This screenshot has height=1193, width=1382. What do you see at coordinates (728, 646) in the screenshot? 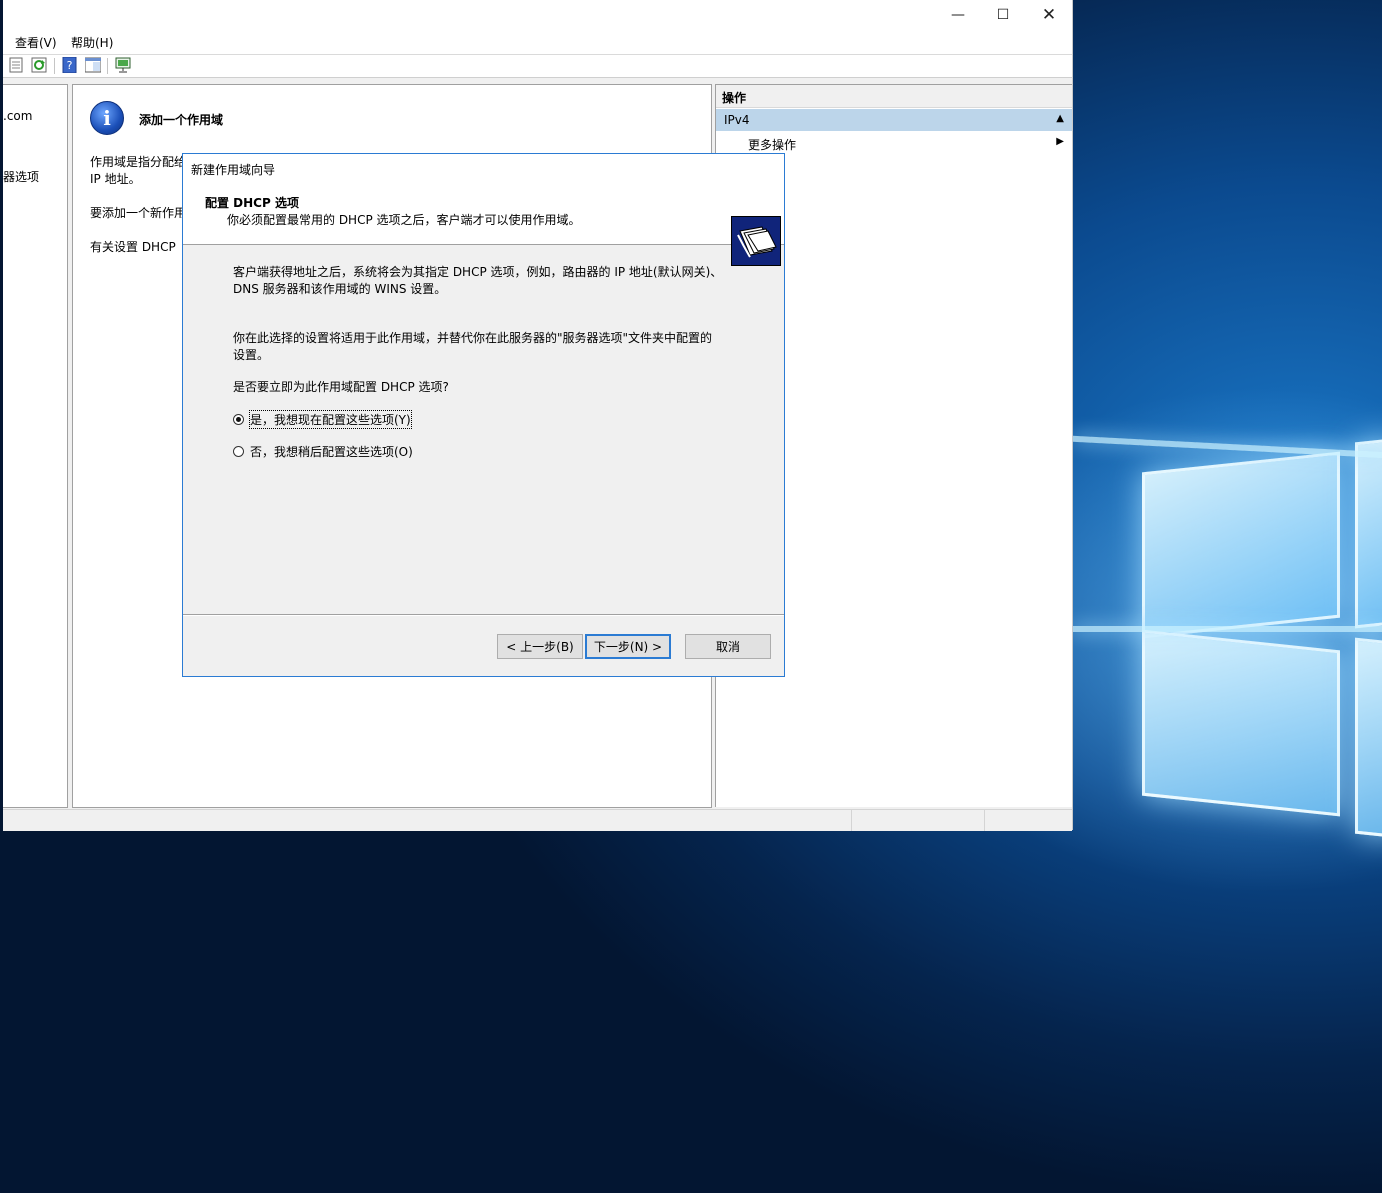
I see `cancel-button: 取消` at bounding box center [728, 646].